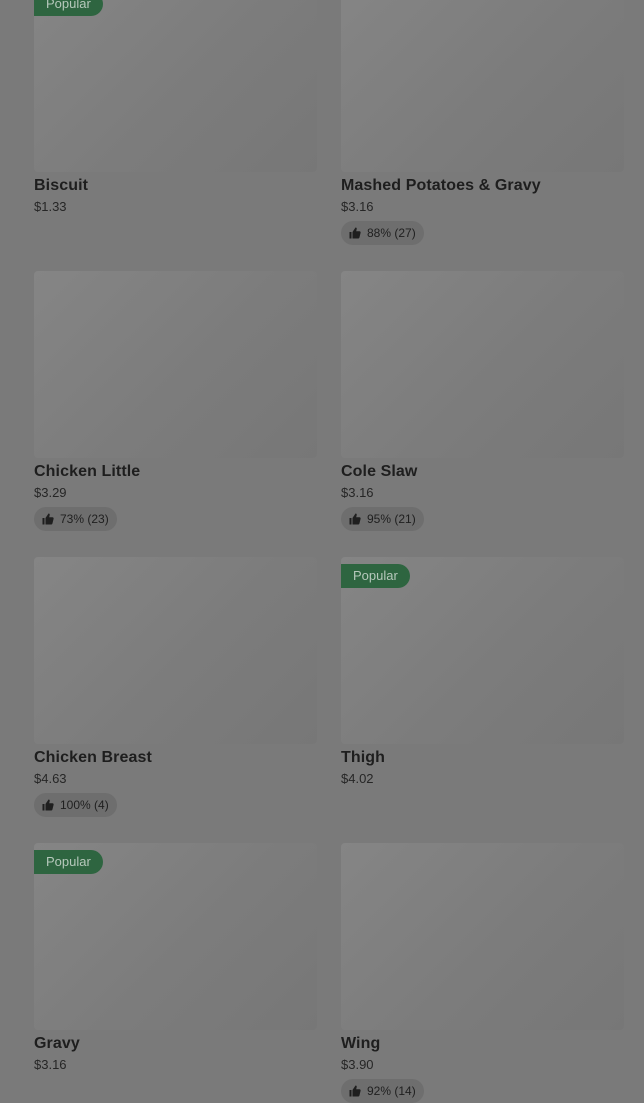 The image size is (644, 1103). I want to click on rating-text: 73% (23), so click(84, 519).